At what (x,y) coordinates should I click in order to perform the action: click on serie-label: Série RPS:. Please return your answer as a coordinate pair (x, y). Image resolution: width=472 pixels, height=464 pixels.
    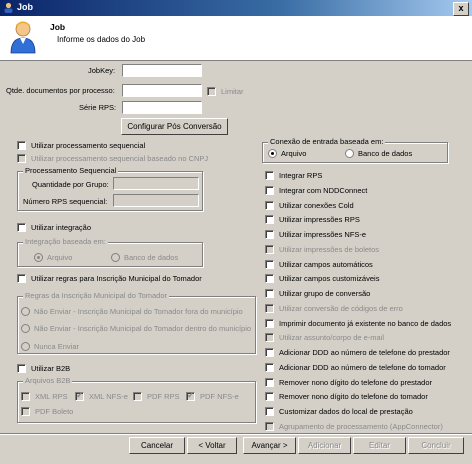
    Looking at the image, I should click on (98, 107).